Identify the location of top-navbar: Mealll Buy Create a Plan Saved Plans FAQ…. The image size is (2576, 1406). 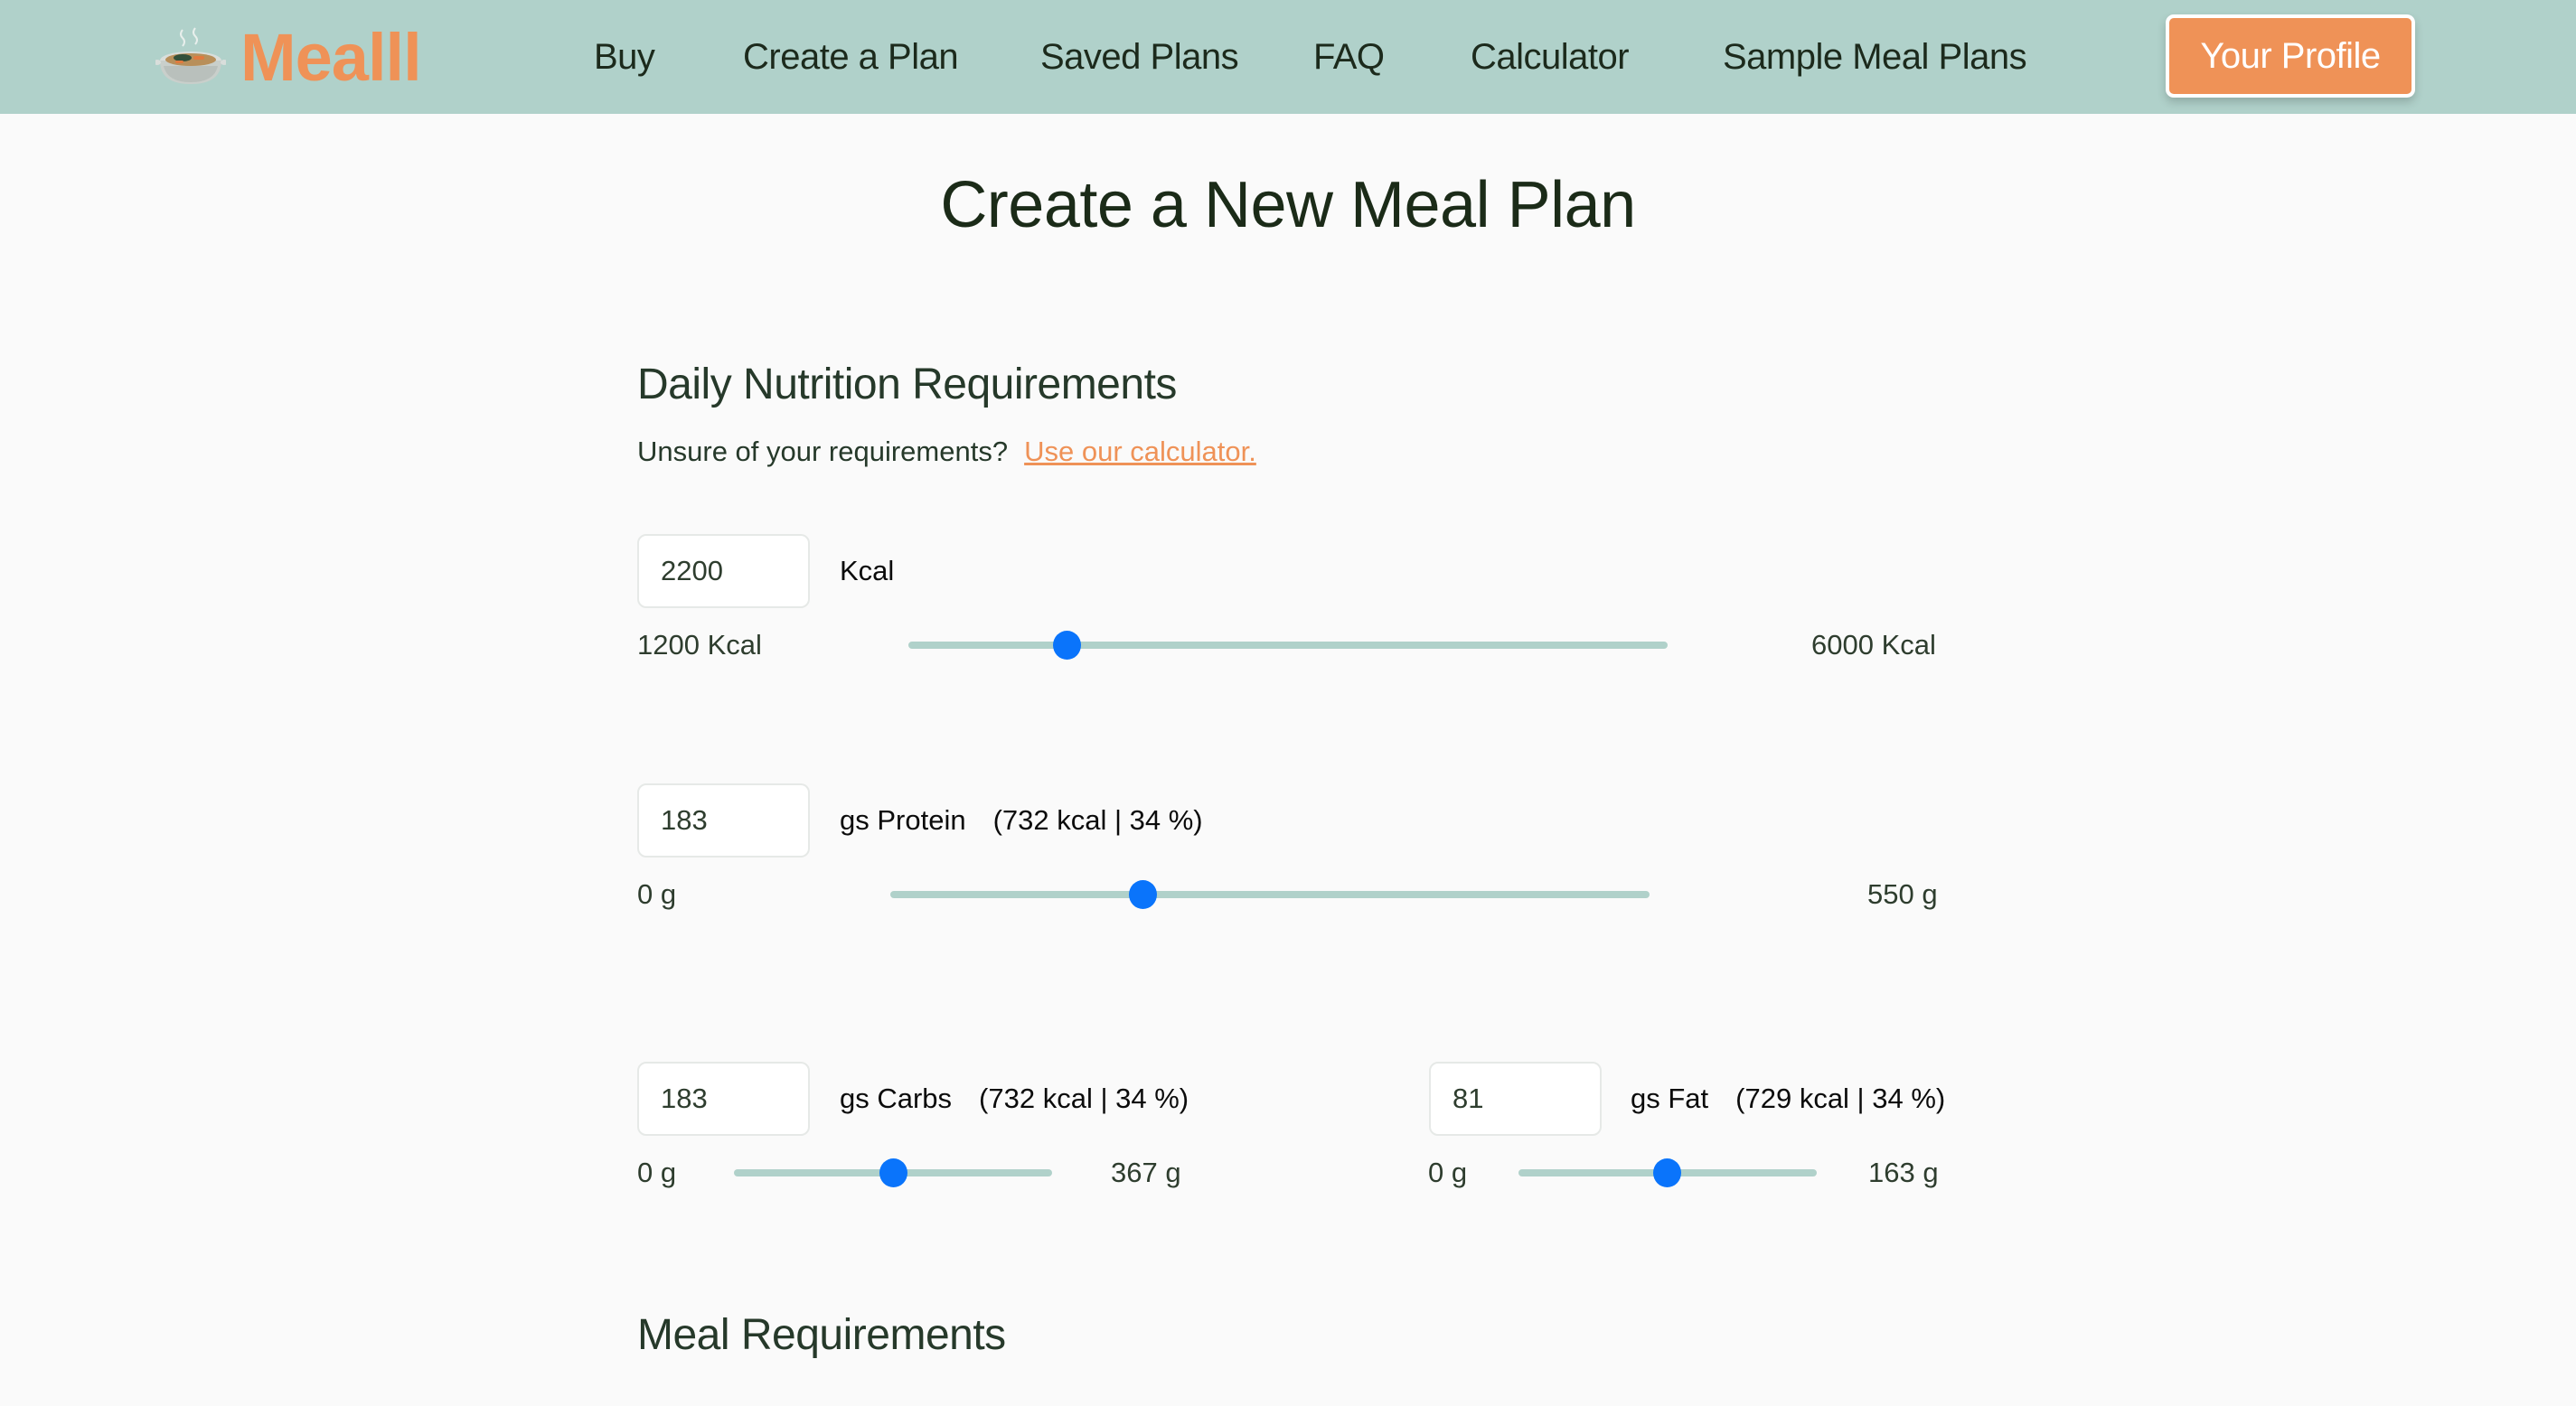
(1288, 57).